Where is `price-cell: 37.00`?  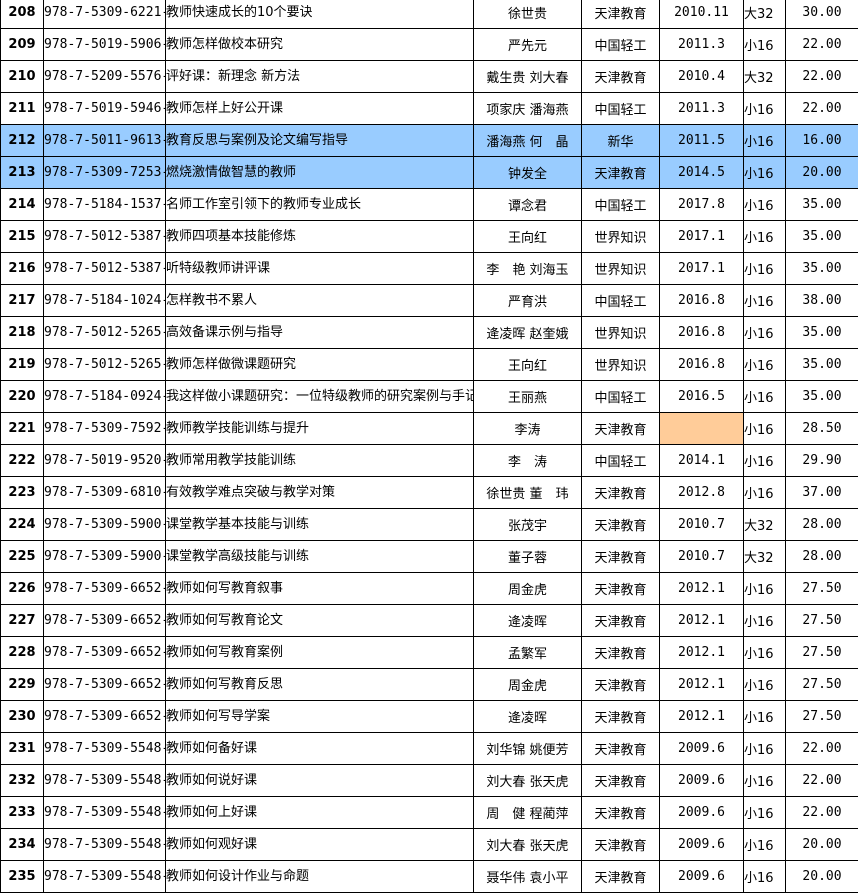
price-cell: 37.00 is located at coordinates (822, 493).